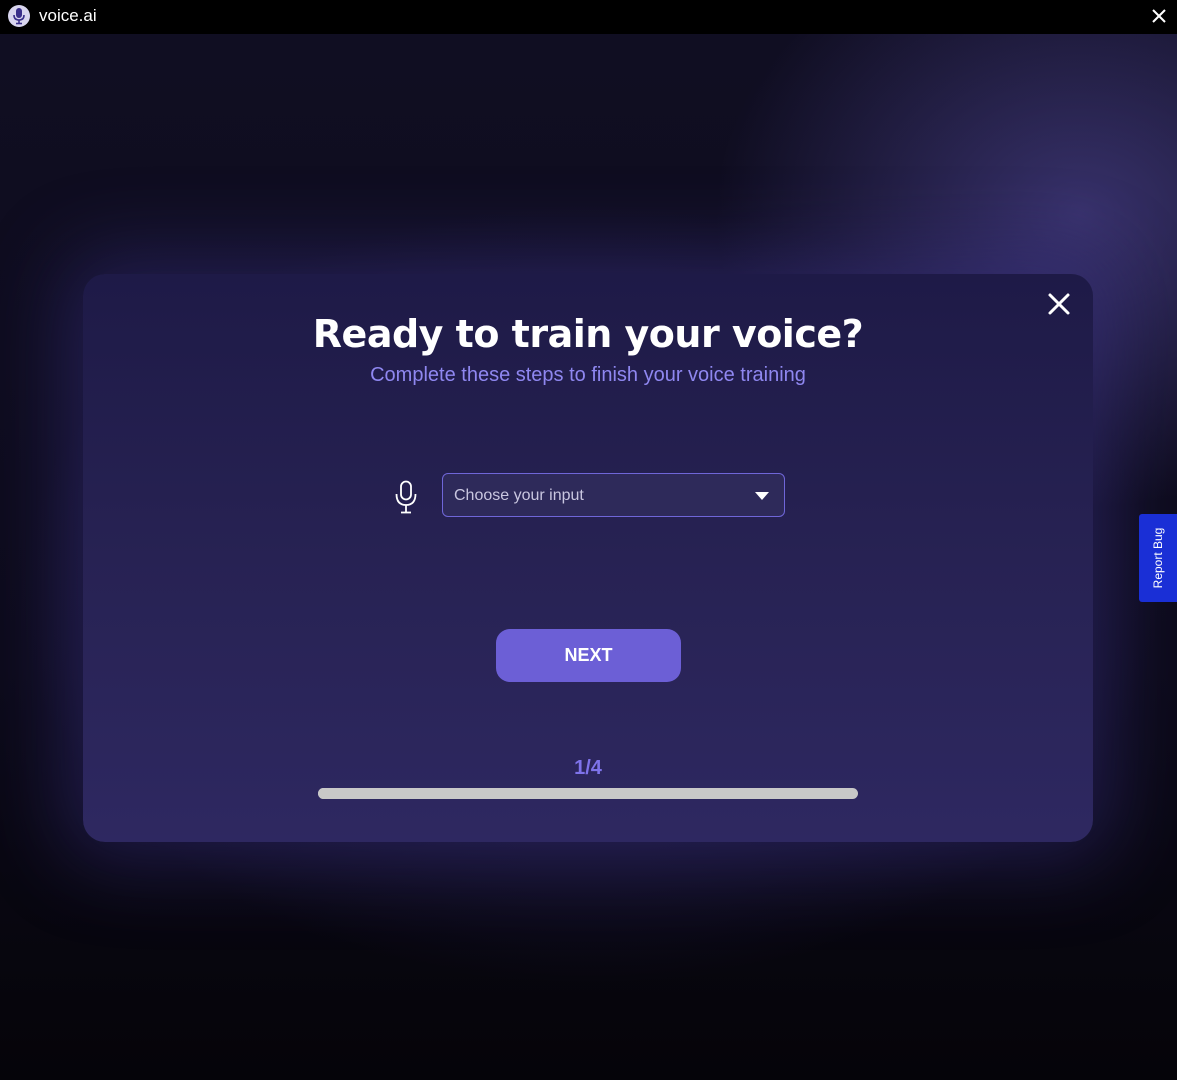 This screenshot has width=1177, height=1080. I want to click on step-counter: 1/4, so click(588, 768).